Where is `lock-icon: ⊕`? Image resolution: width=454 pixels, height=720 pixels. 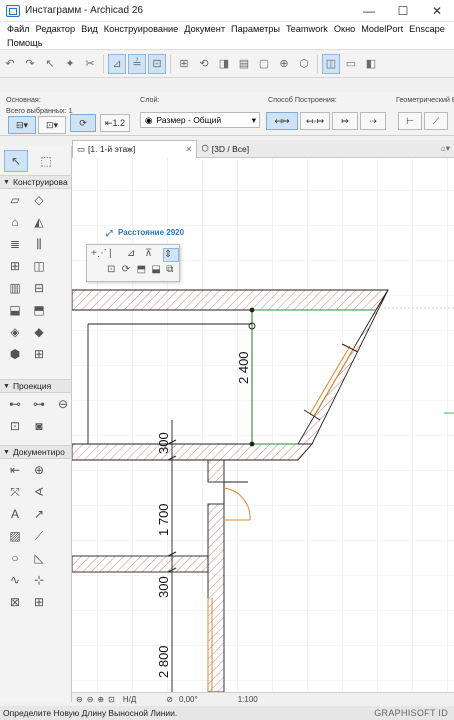 lock-icon: ⊕ is located at coordinates (284, 64).